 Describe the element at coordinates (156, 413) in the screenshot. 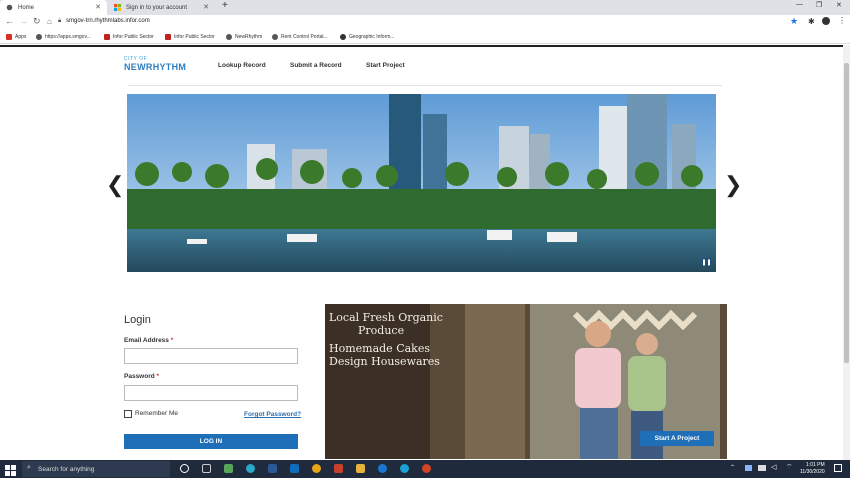

I see `remember-me-label: Remember Me` at that location.